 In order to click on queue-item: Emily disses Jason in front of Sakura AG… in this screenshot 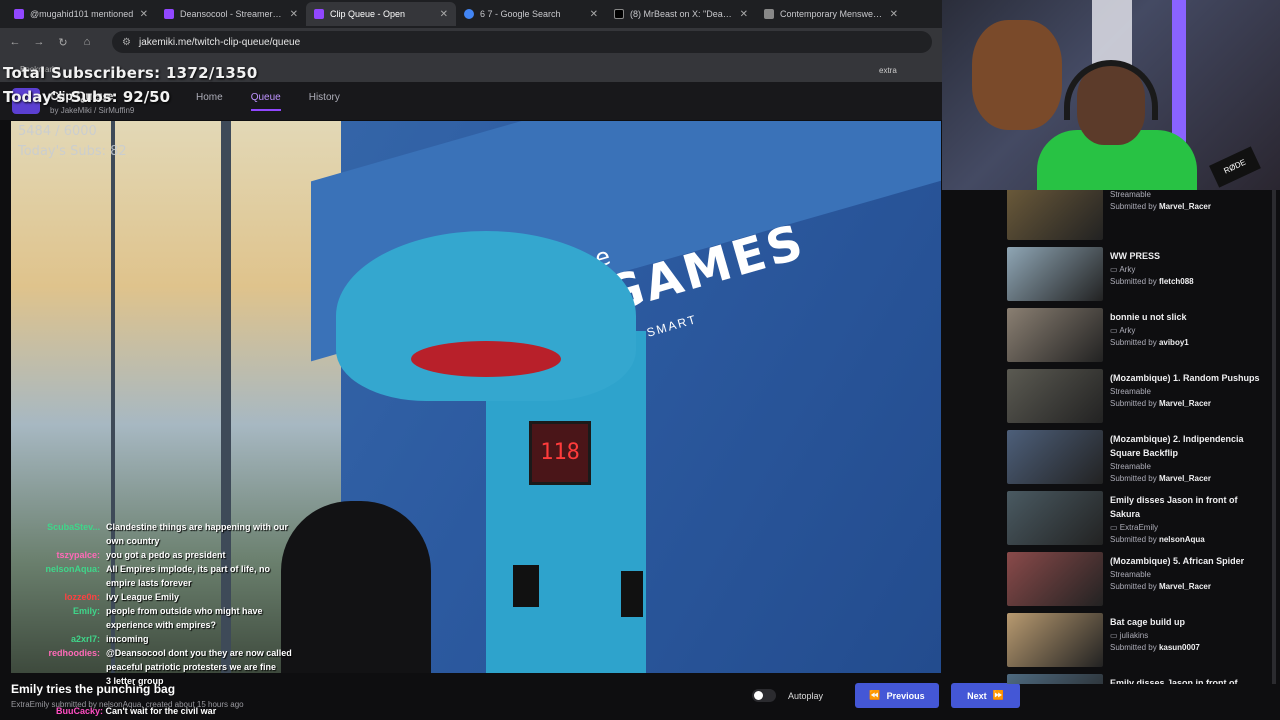, I will do `click(1138, 678)`.